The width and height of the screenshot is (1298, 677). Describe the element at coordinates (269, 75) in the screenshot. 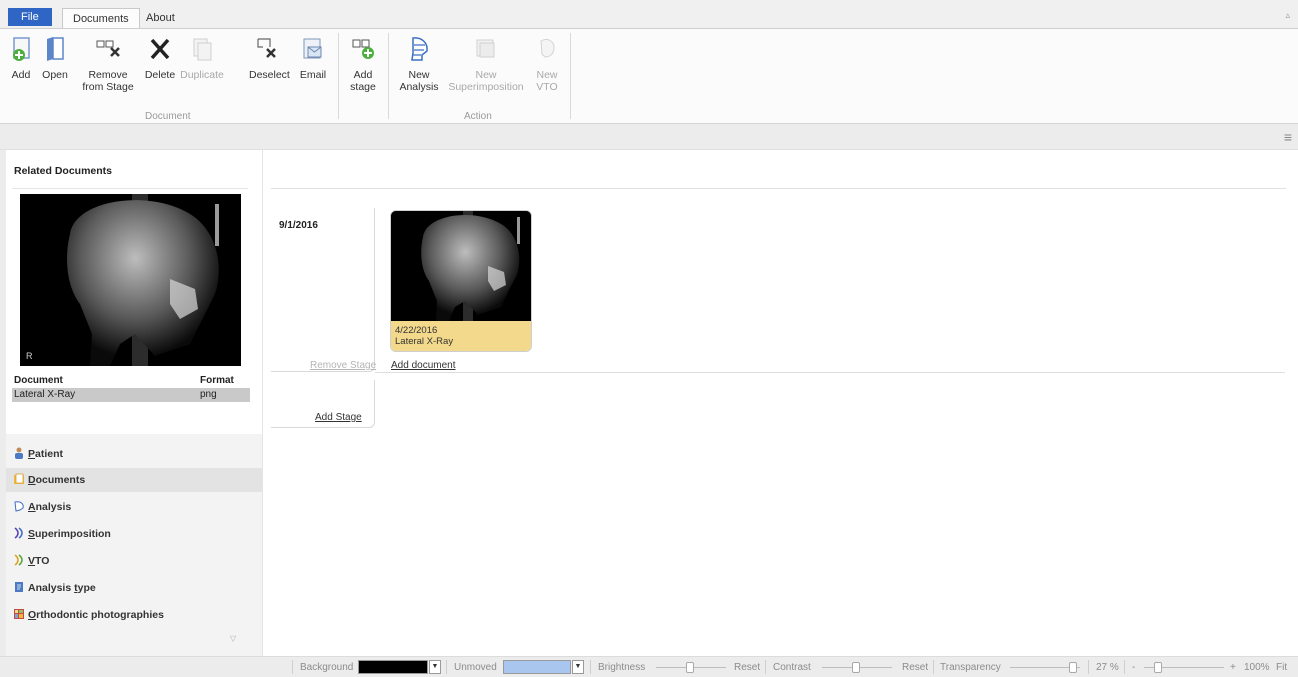

I see `deselect-label: Deselect` at that location.